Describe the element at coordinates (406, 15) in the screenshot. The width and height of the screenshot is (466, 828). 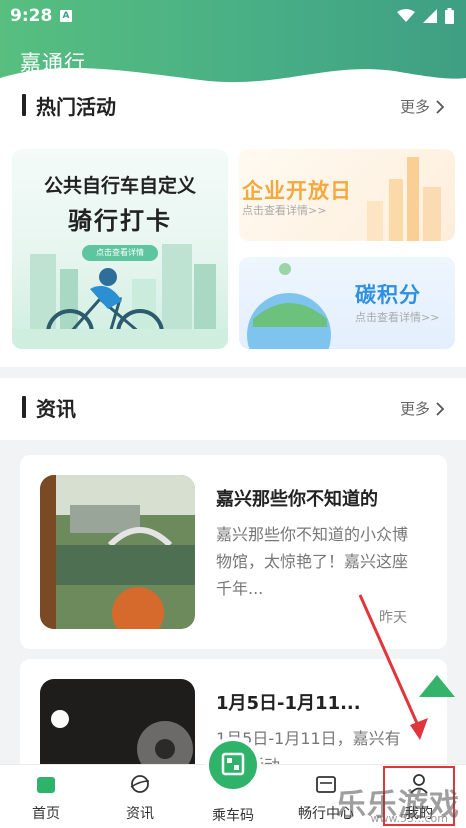
I see `wifi-icon` at that location.